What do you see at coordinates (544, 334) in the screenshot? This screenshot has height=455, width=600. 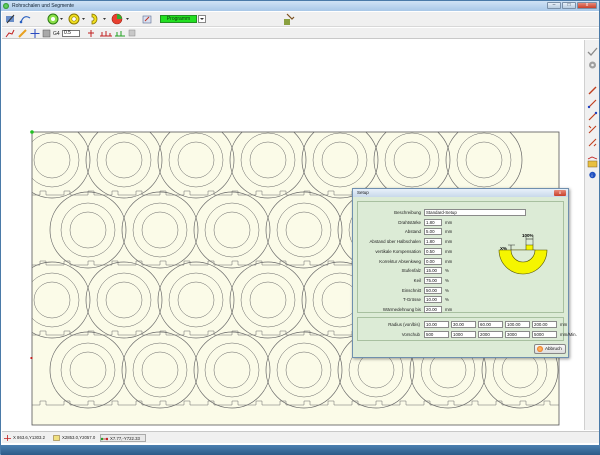 I see `feed-field: 5000` at bounding box center [544, 334].